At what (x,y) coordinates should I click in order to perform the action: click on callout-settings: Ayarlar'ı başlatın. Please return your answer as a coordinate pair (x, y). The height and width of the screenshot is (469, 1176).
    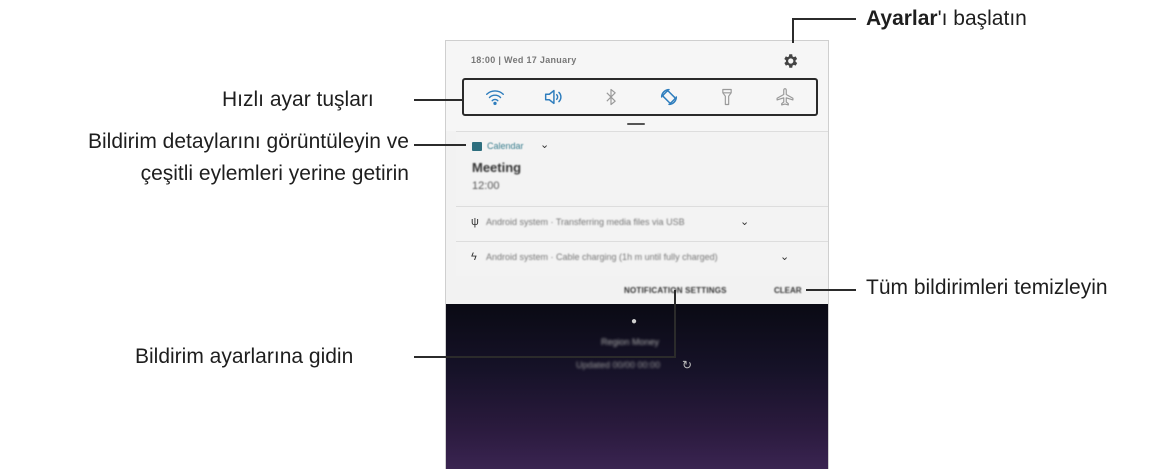
    Looking at the image, I should click on (946, 18).